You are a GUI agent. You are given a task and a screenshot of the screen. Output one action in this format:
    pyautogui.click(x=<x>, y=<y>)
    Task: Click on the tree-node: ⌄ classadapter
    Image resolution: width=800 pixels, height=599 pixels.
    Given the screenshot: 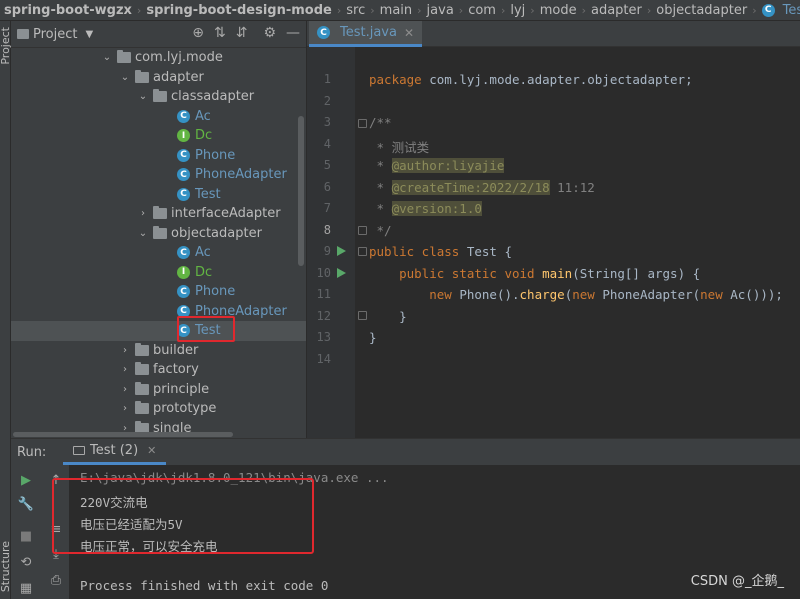 What is the action you would take?
    pyautogui.click(x=158, y=97)
    